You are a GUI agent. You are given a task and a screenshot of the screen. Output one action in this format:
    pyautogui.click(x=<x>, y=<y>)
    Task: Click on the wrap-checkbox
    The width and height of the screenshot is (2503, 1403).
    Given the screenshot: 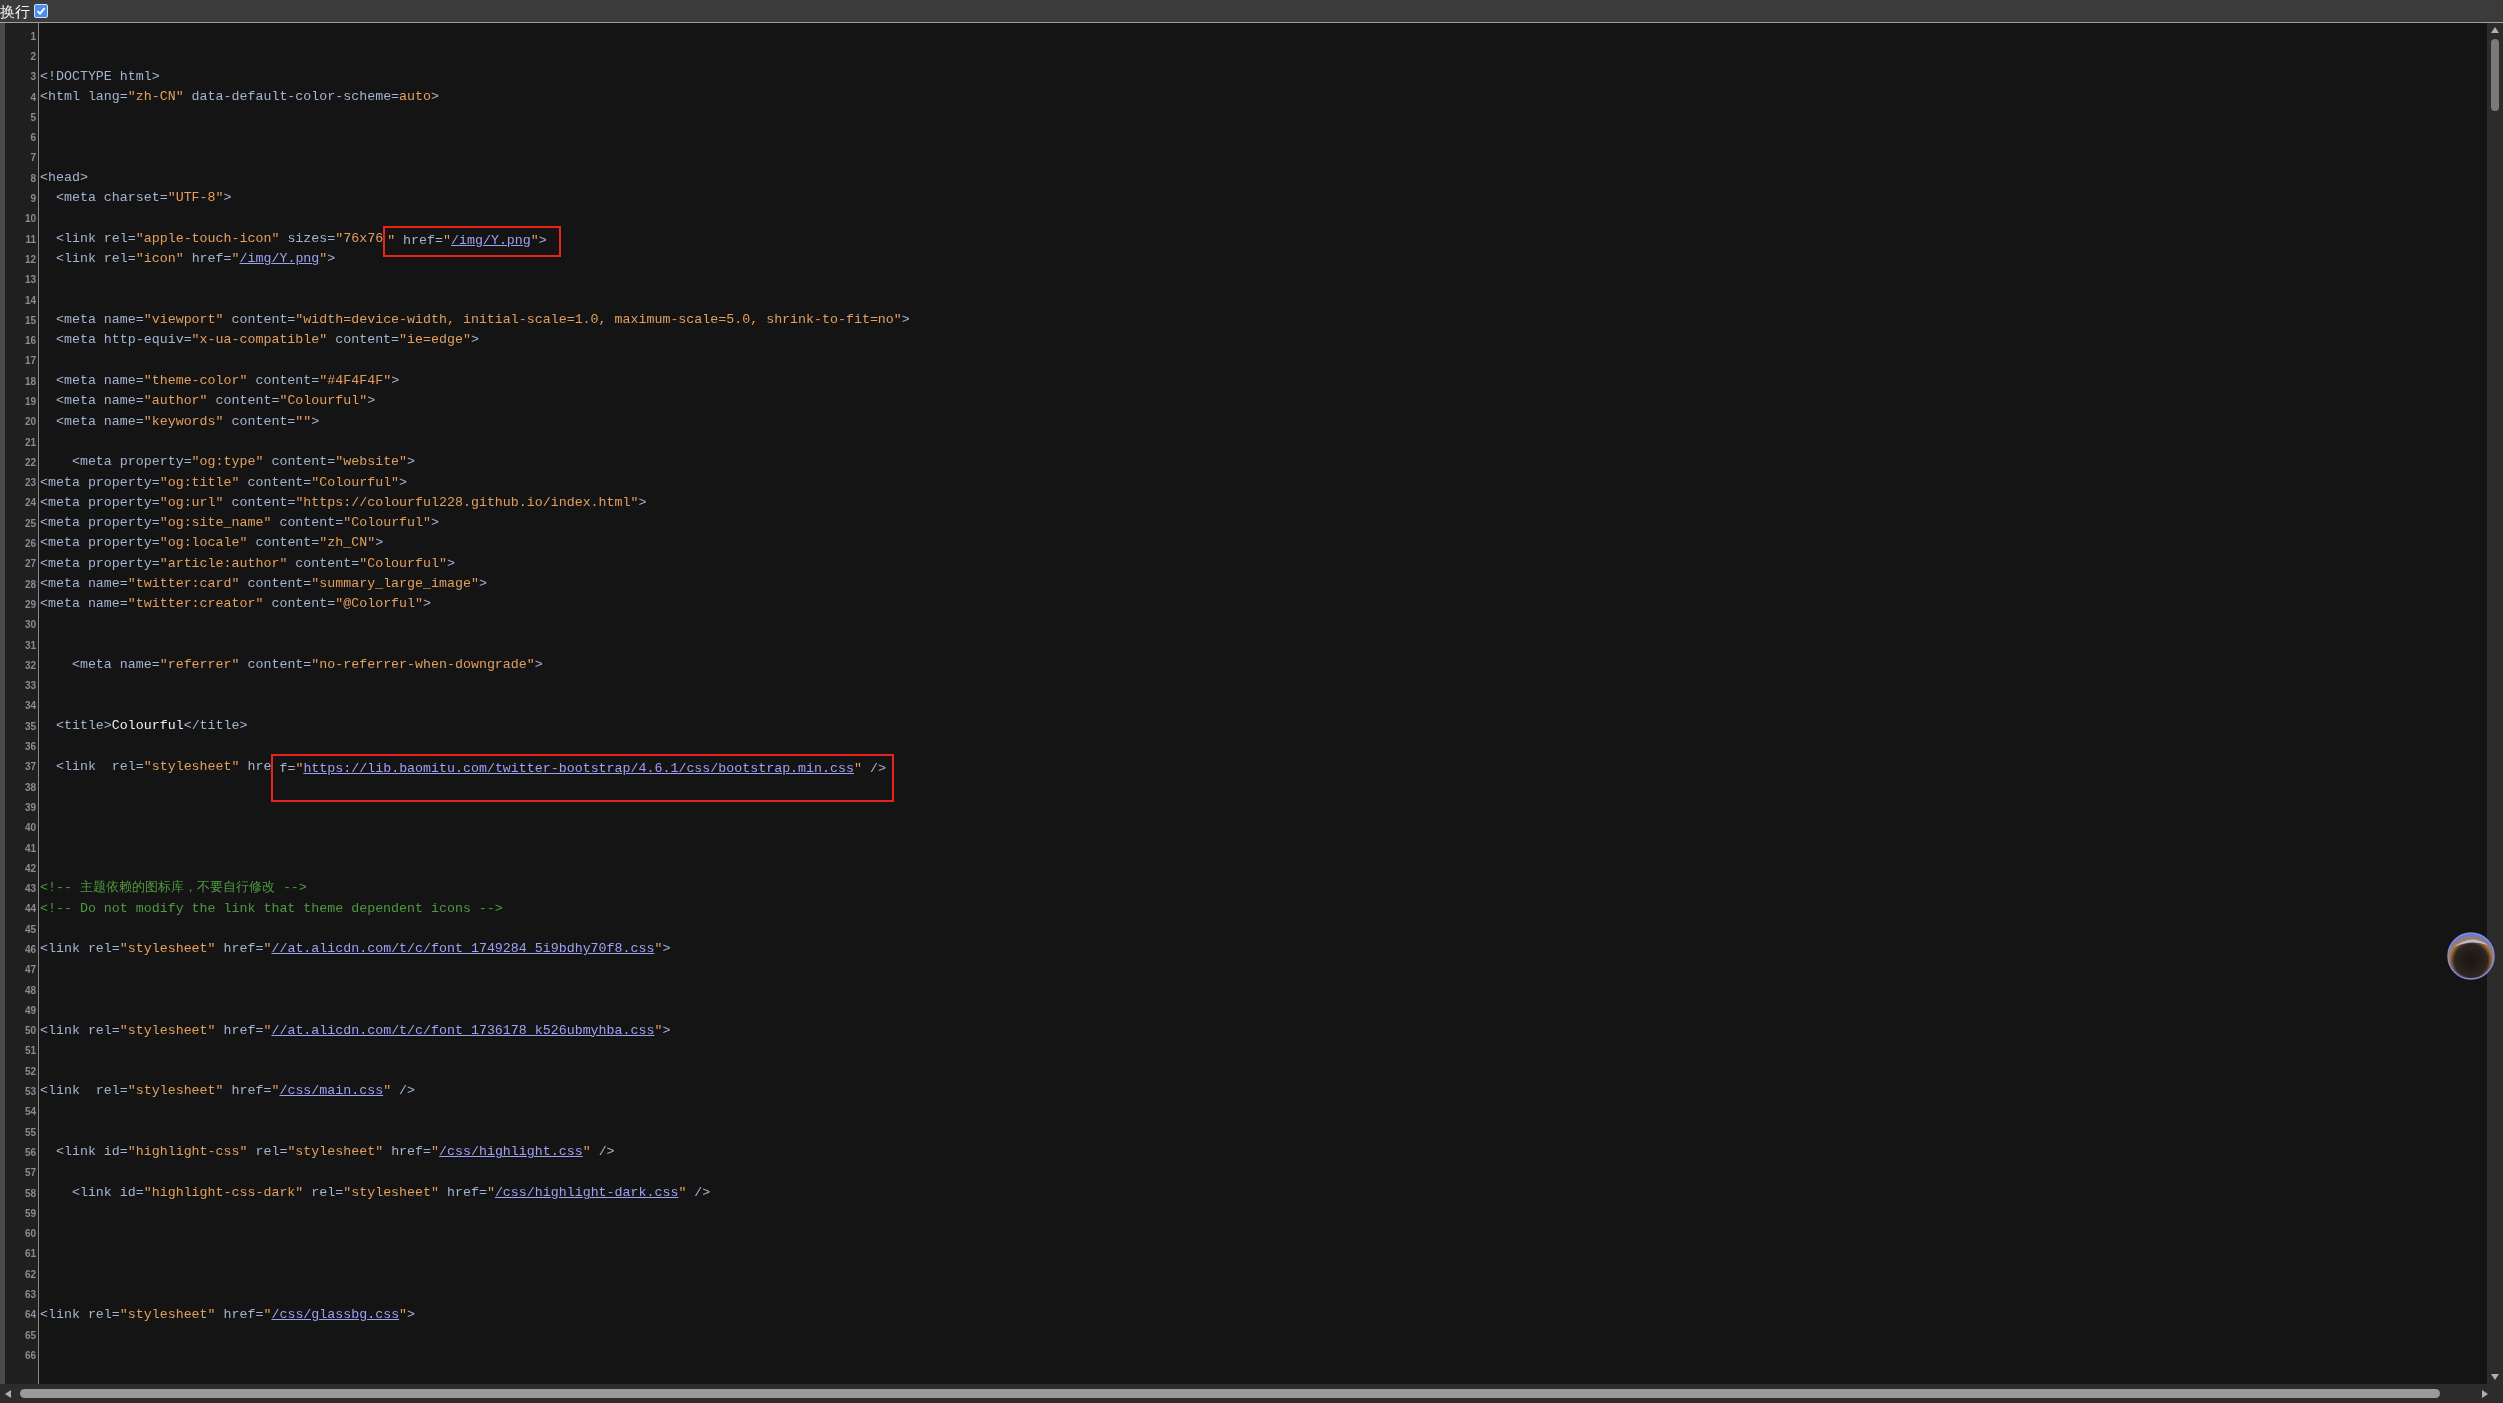 What is the action you would take?
    pyautogui.click(x=41, y=11)
    